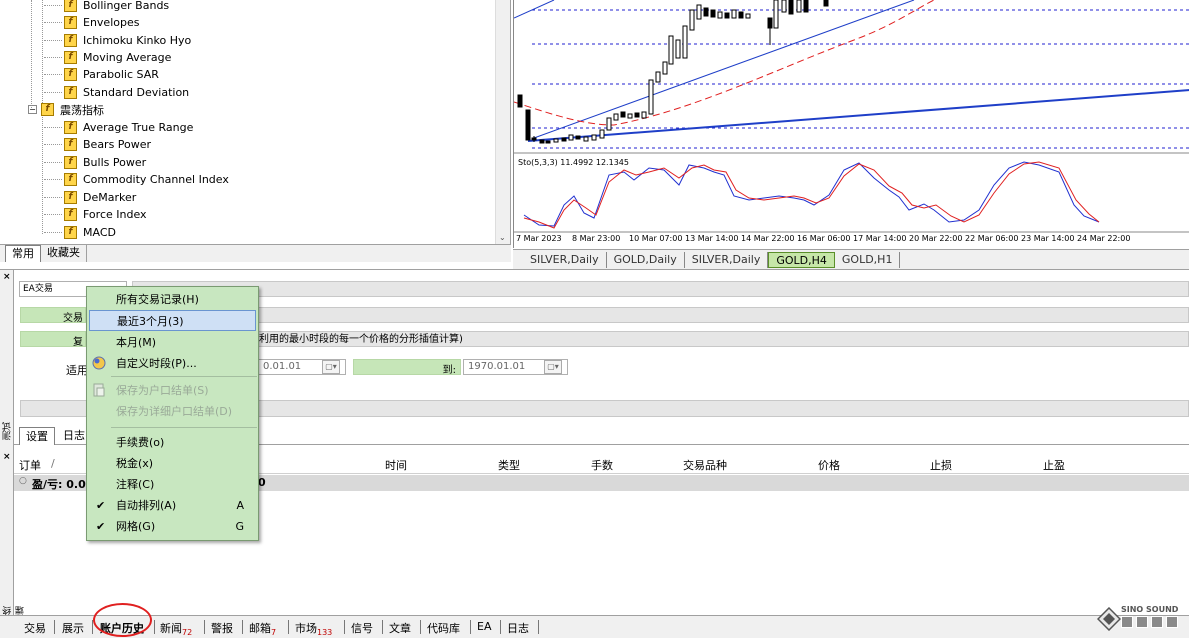  What do you see at coordinates (106, 7) in the screenshot?
I see `tree-item-bollinger: f Bollinger Bands` at bounding box center [106, 7].